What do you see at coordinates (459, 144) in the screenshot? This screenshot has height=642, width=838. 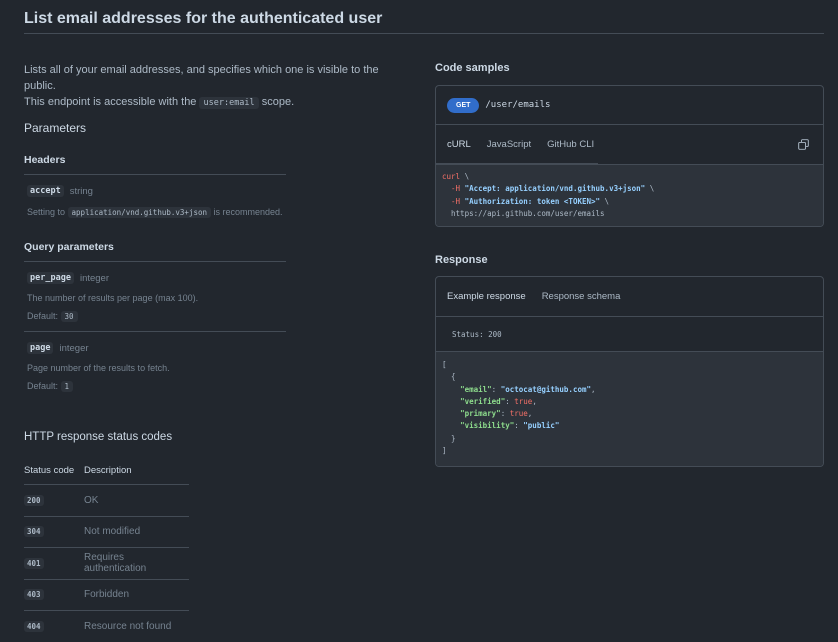 I see `tab-curl: cURL` at bounding box center [459, 144].